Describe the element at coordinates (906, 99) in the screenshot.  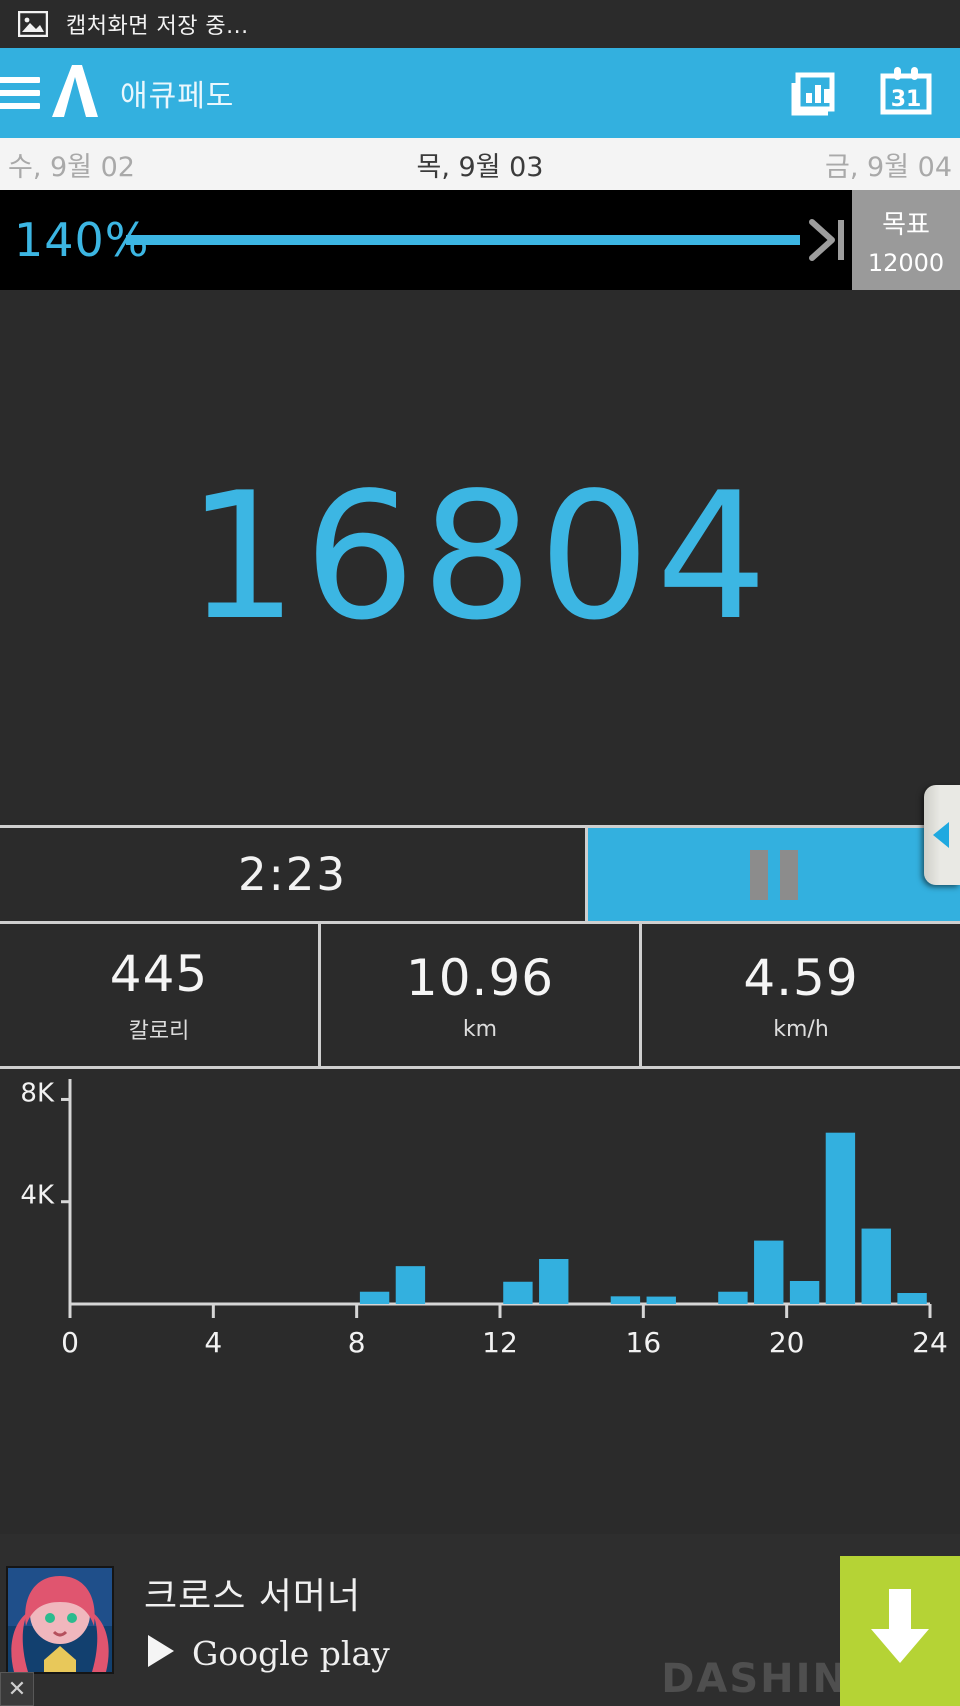
I see `svg-text: 31` at that location.